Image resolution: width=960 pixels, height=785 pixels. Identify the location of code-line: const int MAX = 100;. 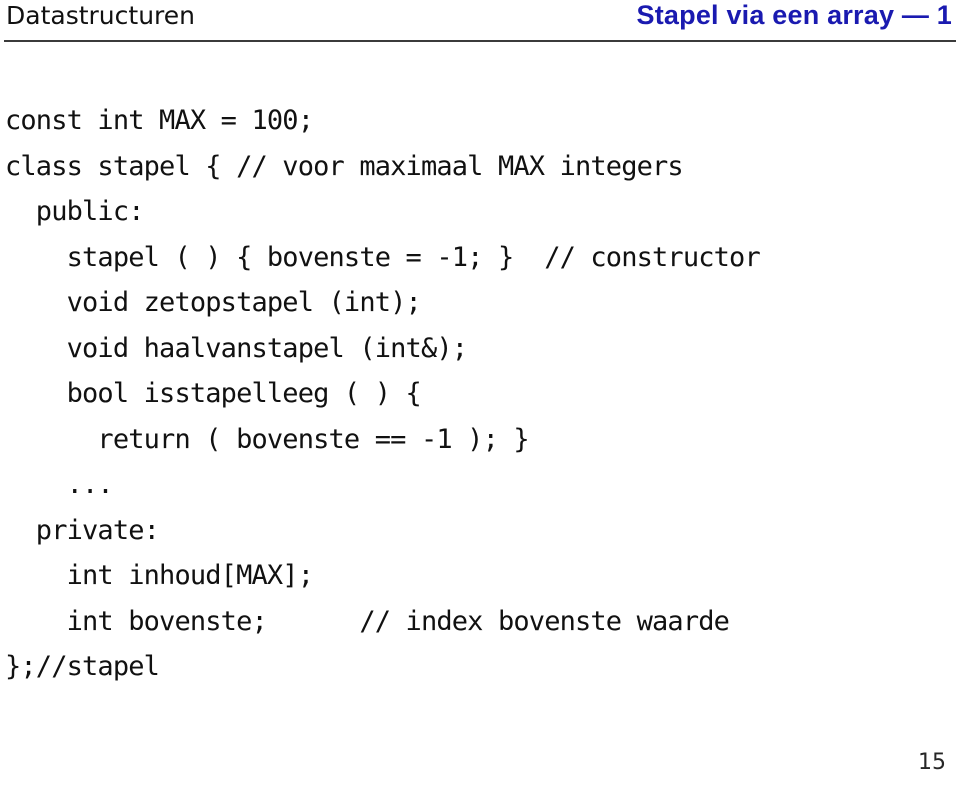
(159, 120).